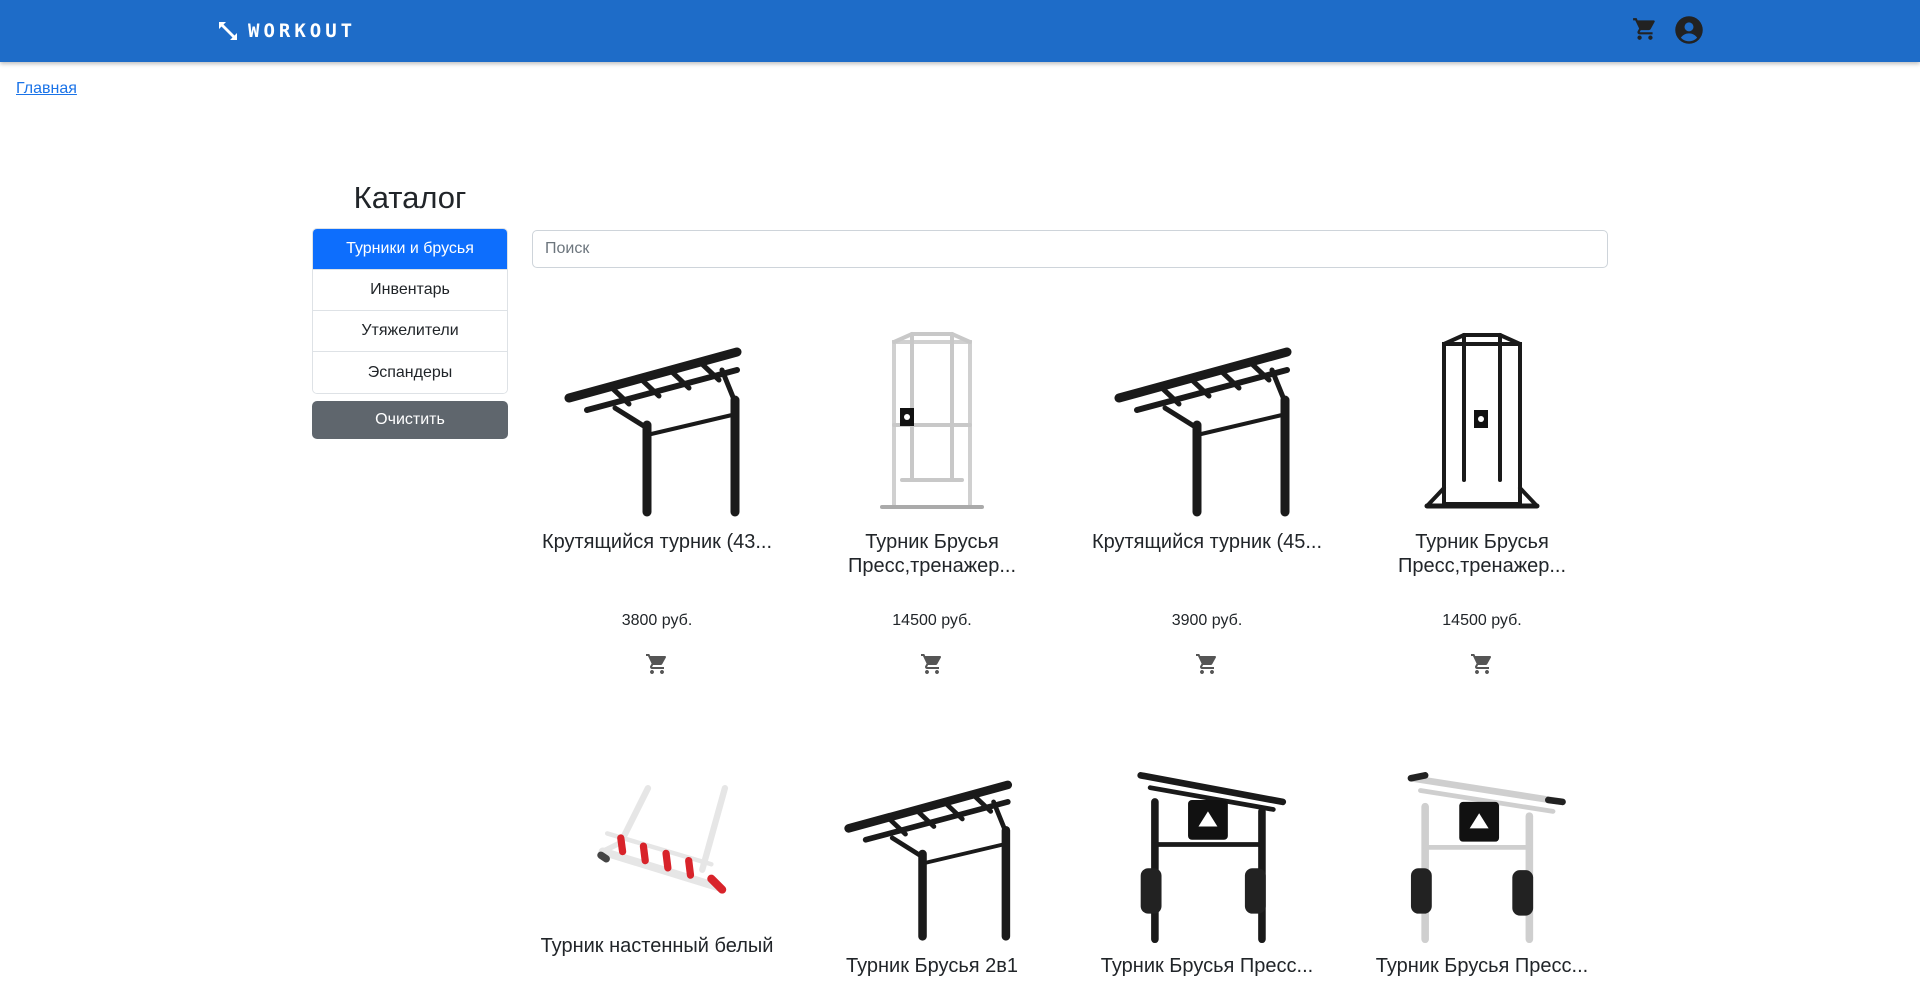  What do you see at coordinates (932, 978) in the screenshot?
I see `product-name: Турник Брусья 2в1` at bounding box center [932, 978].